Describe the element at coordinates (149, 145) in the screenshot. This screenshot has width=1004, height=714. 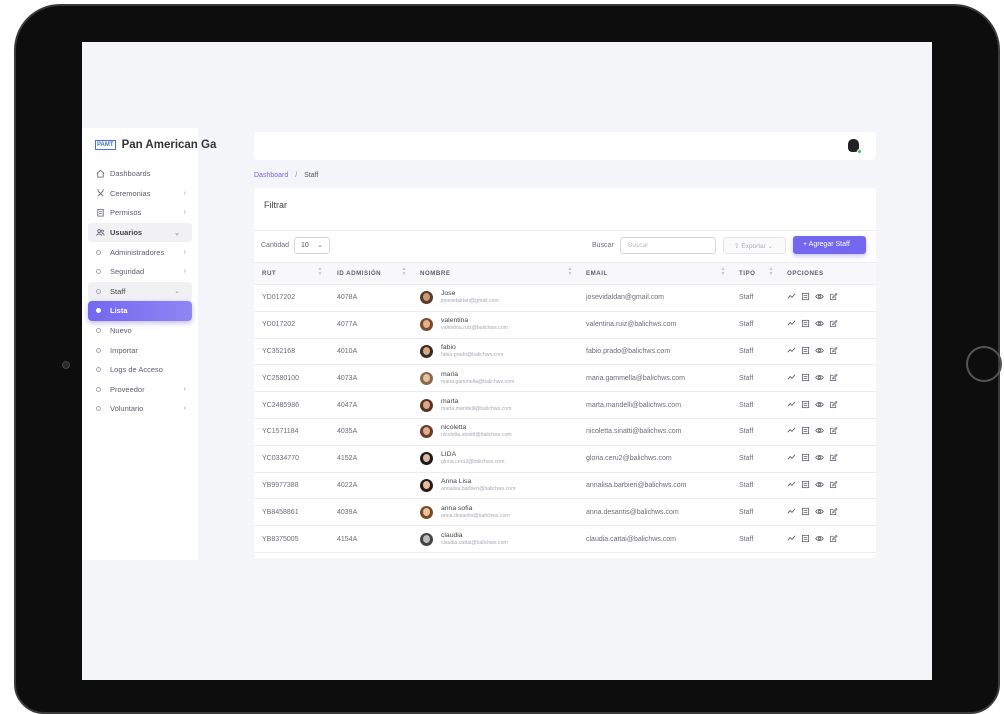
I see `brand: PAMT Pan American Ga` at that location.